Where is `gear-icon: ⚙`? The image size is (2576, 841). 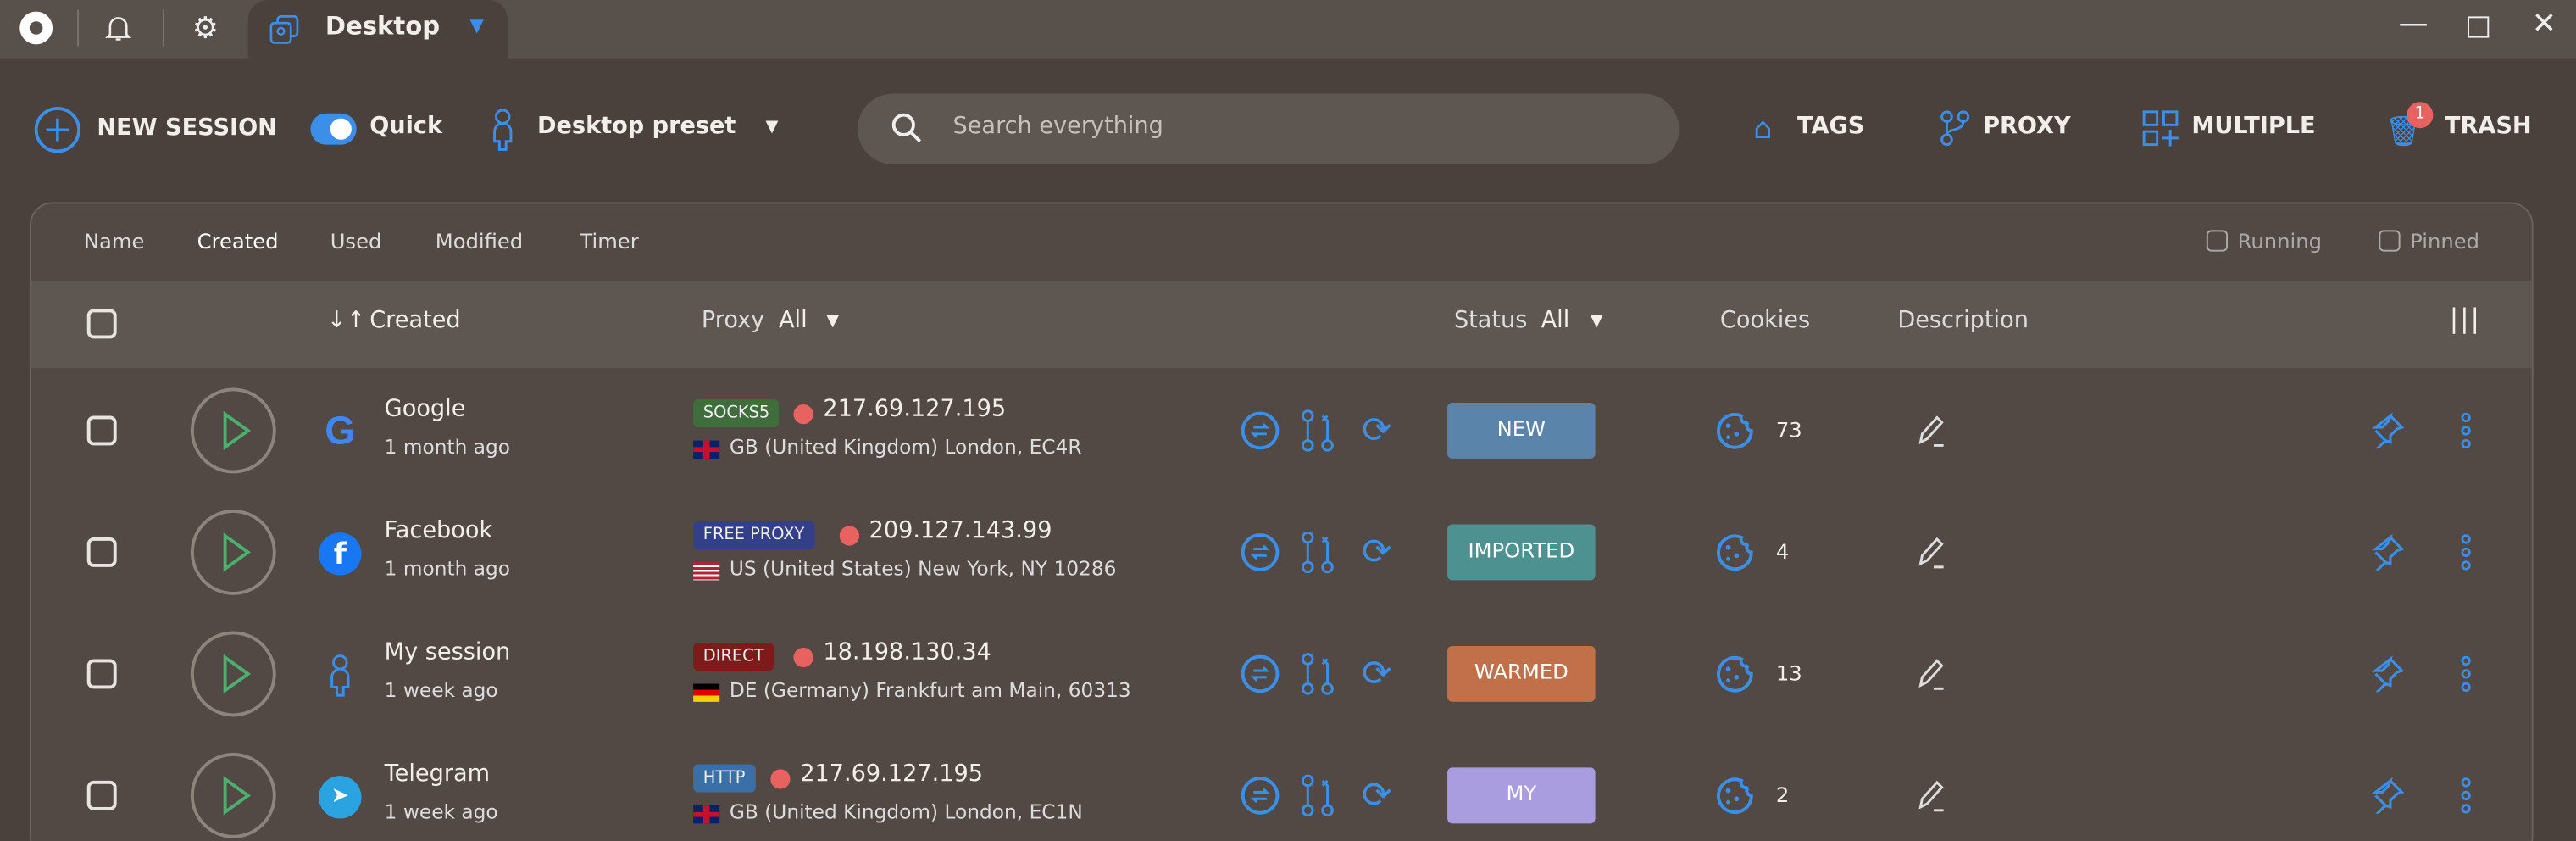
gear-icon: ⚙ is located at coordinates (205, 28).